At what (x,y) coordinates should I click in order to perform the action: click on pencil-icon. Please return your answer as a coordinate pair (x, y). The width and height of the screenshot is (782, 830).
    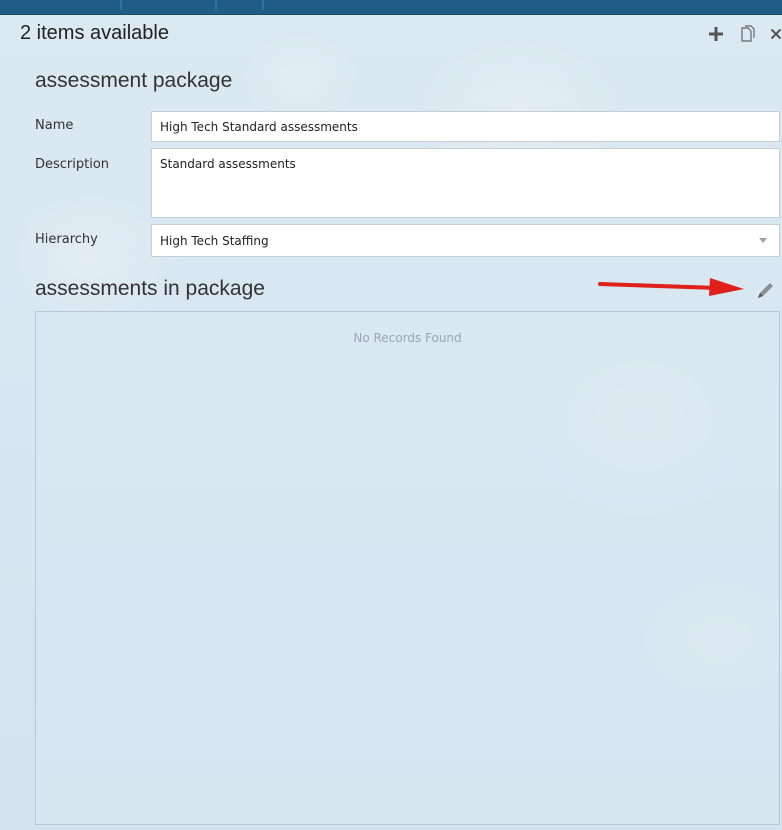
    Looking at the image, I should click on (765, 290).